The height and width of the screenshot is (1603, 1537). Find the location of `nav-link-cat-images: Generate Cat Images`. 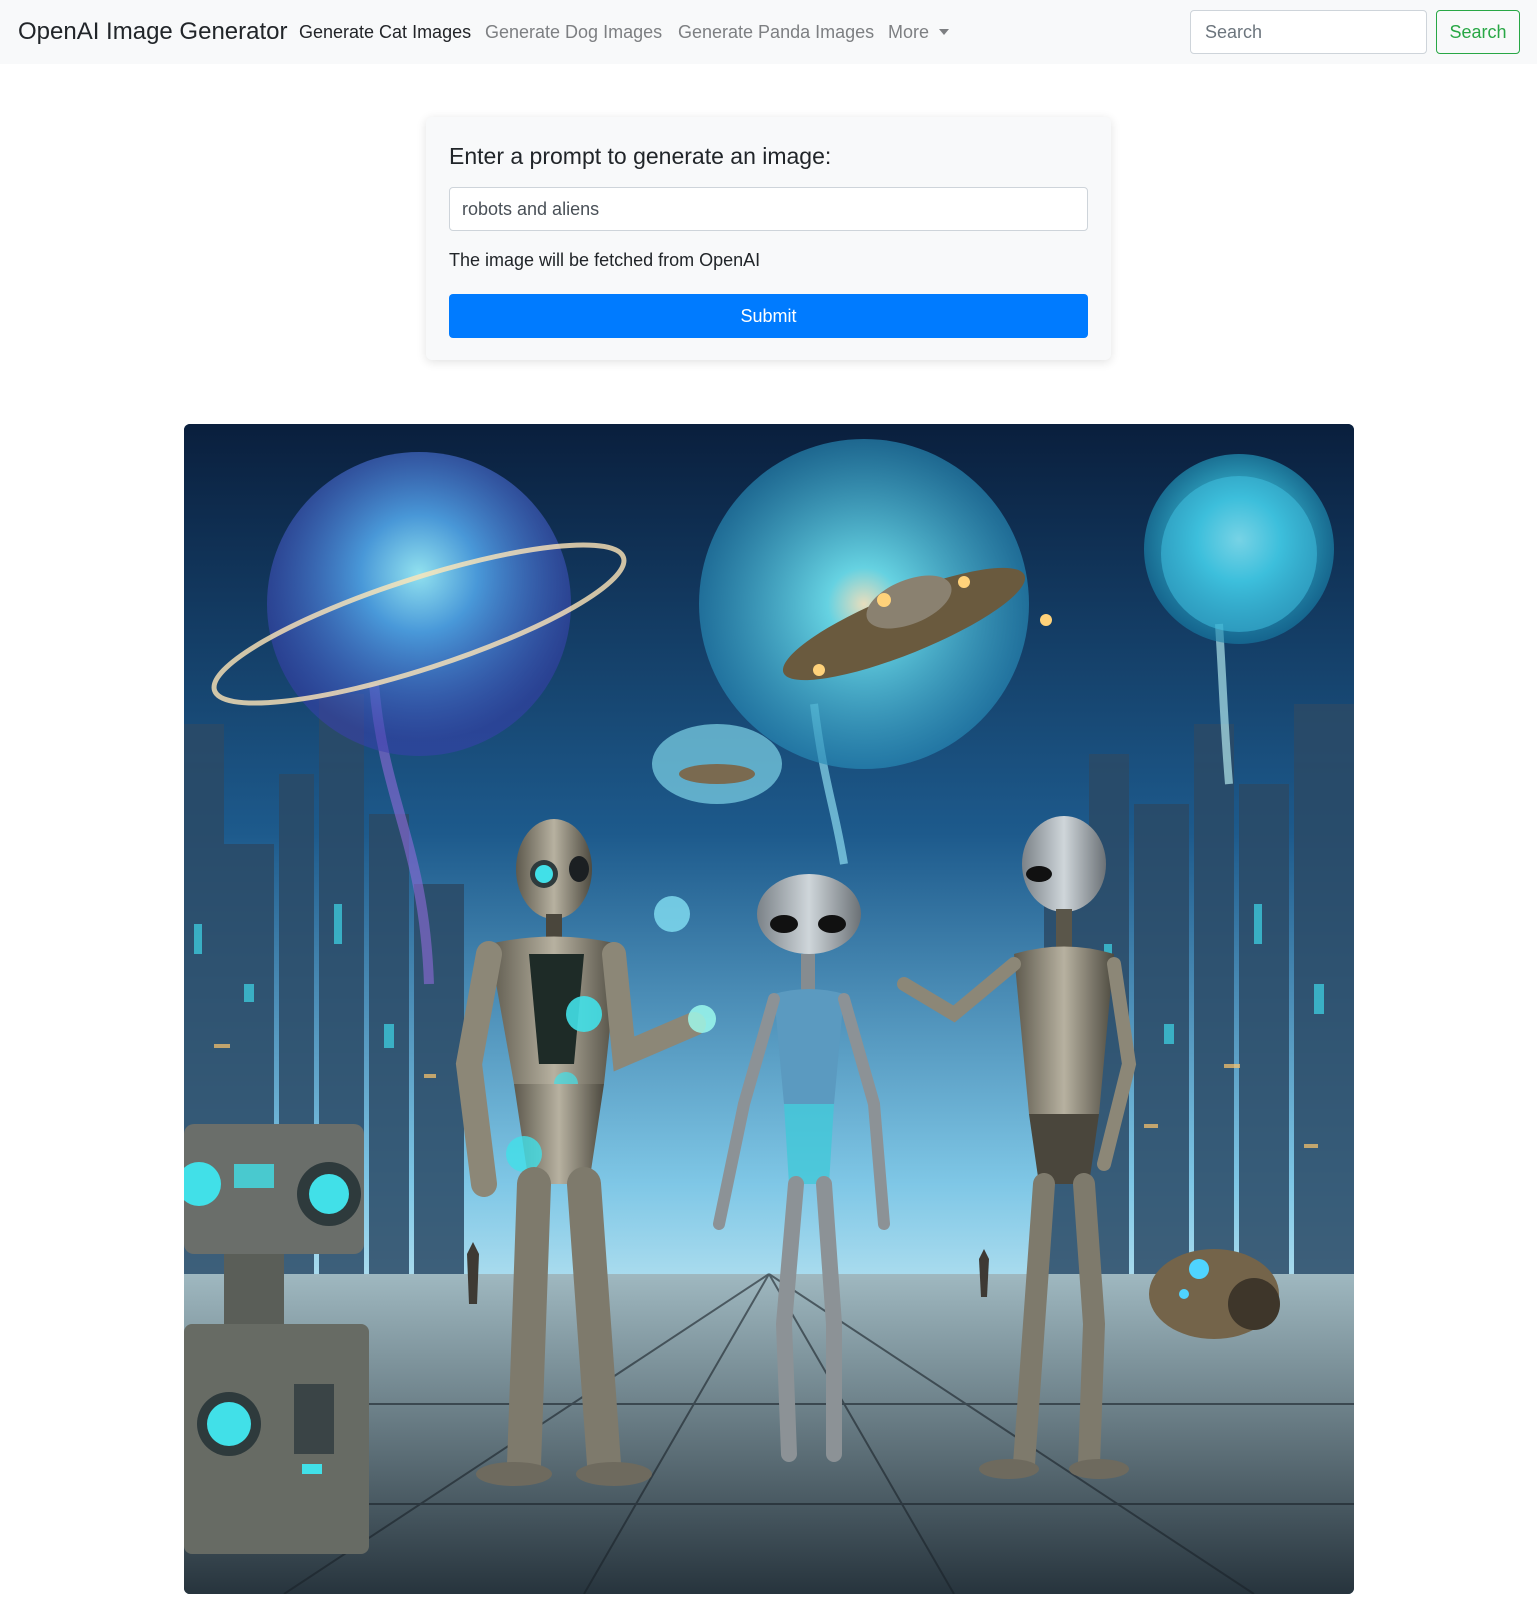

nav-link-cat-images: Generate Cat Images is located at coordinates (385, 32).